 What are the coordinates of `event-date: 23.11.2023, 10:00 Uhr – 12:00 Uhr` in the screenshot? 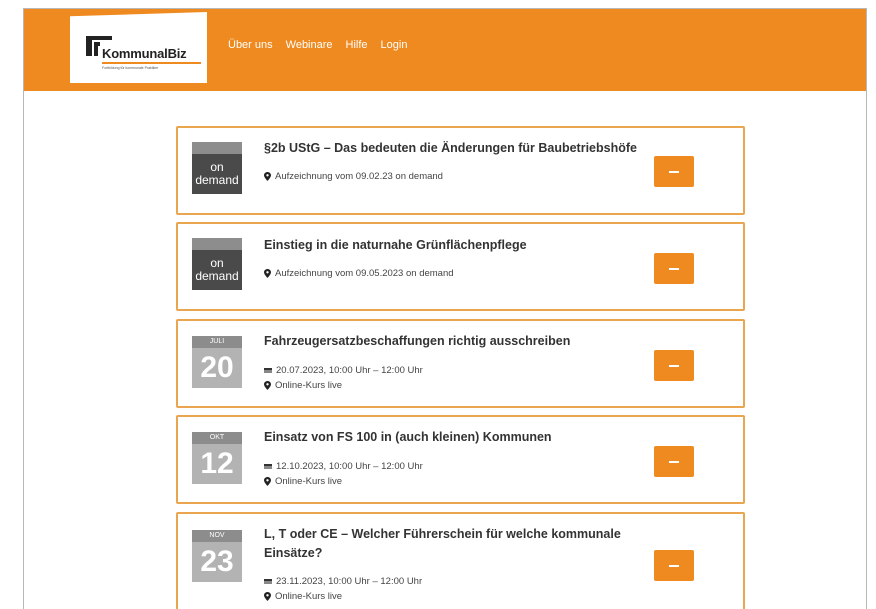 It's located at (343, 581).